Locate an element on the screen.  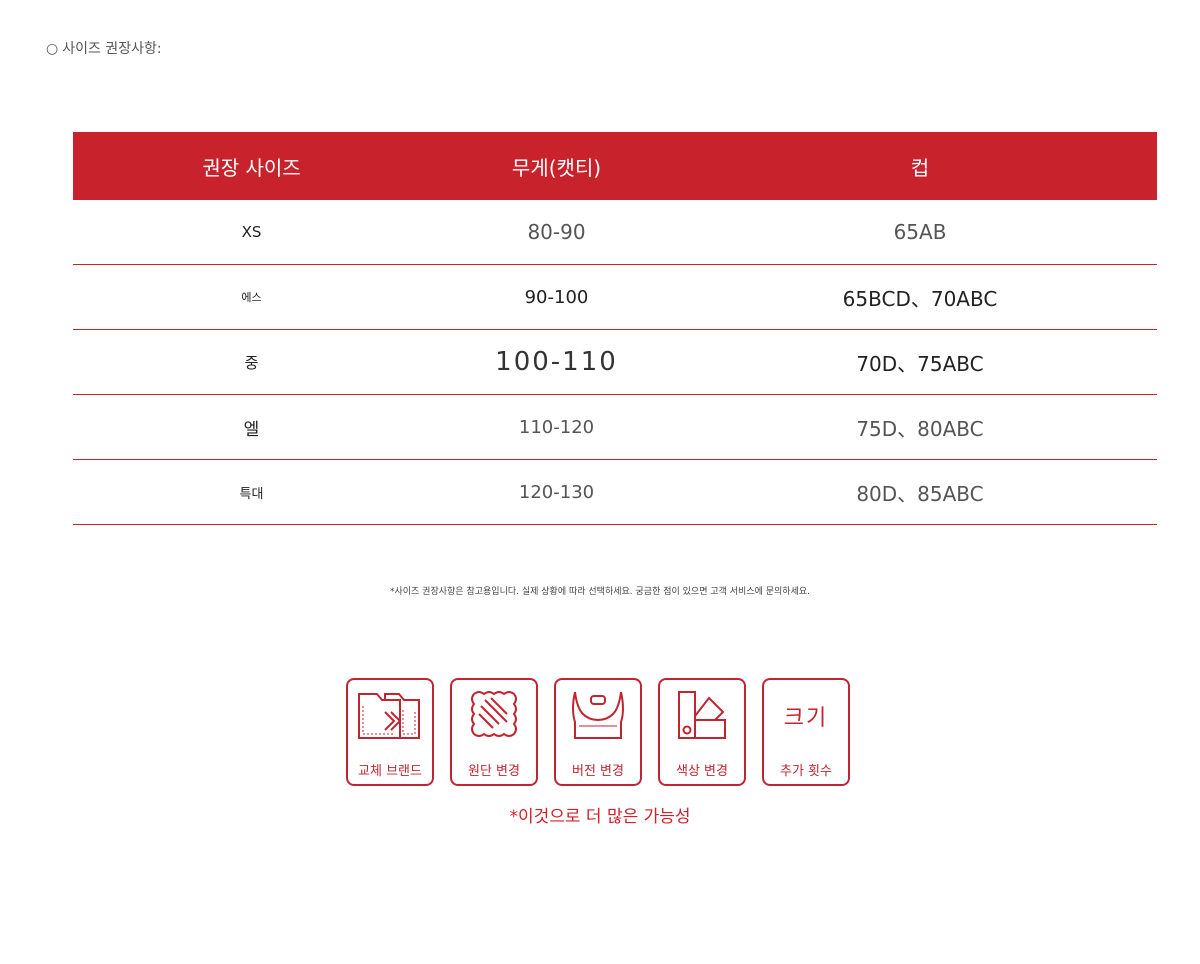
size-cell: 특대 is located at coordinates (251, 494).